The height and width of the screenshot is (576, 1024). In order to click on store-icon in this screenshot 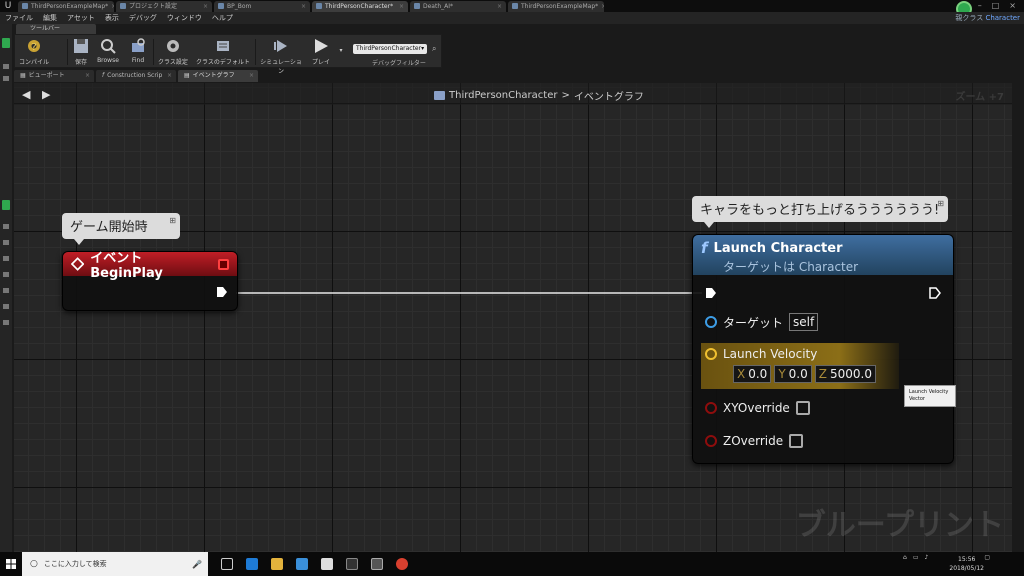, I will do `click(302, 564)`.